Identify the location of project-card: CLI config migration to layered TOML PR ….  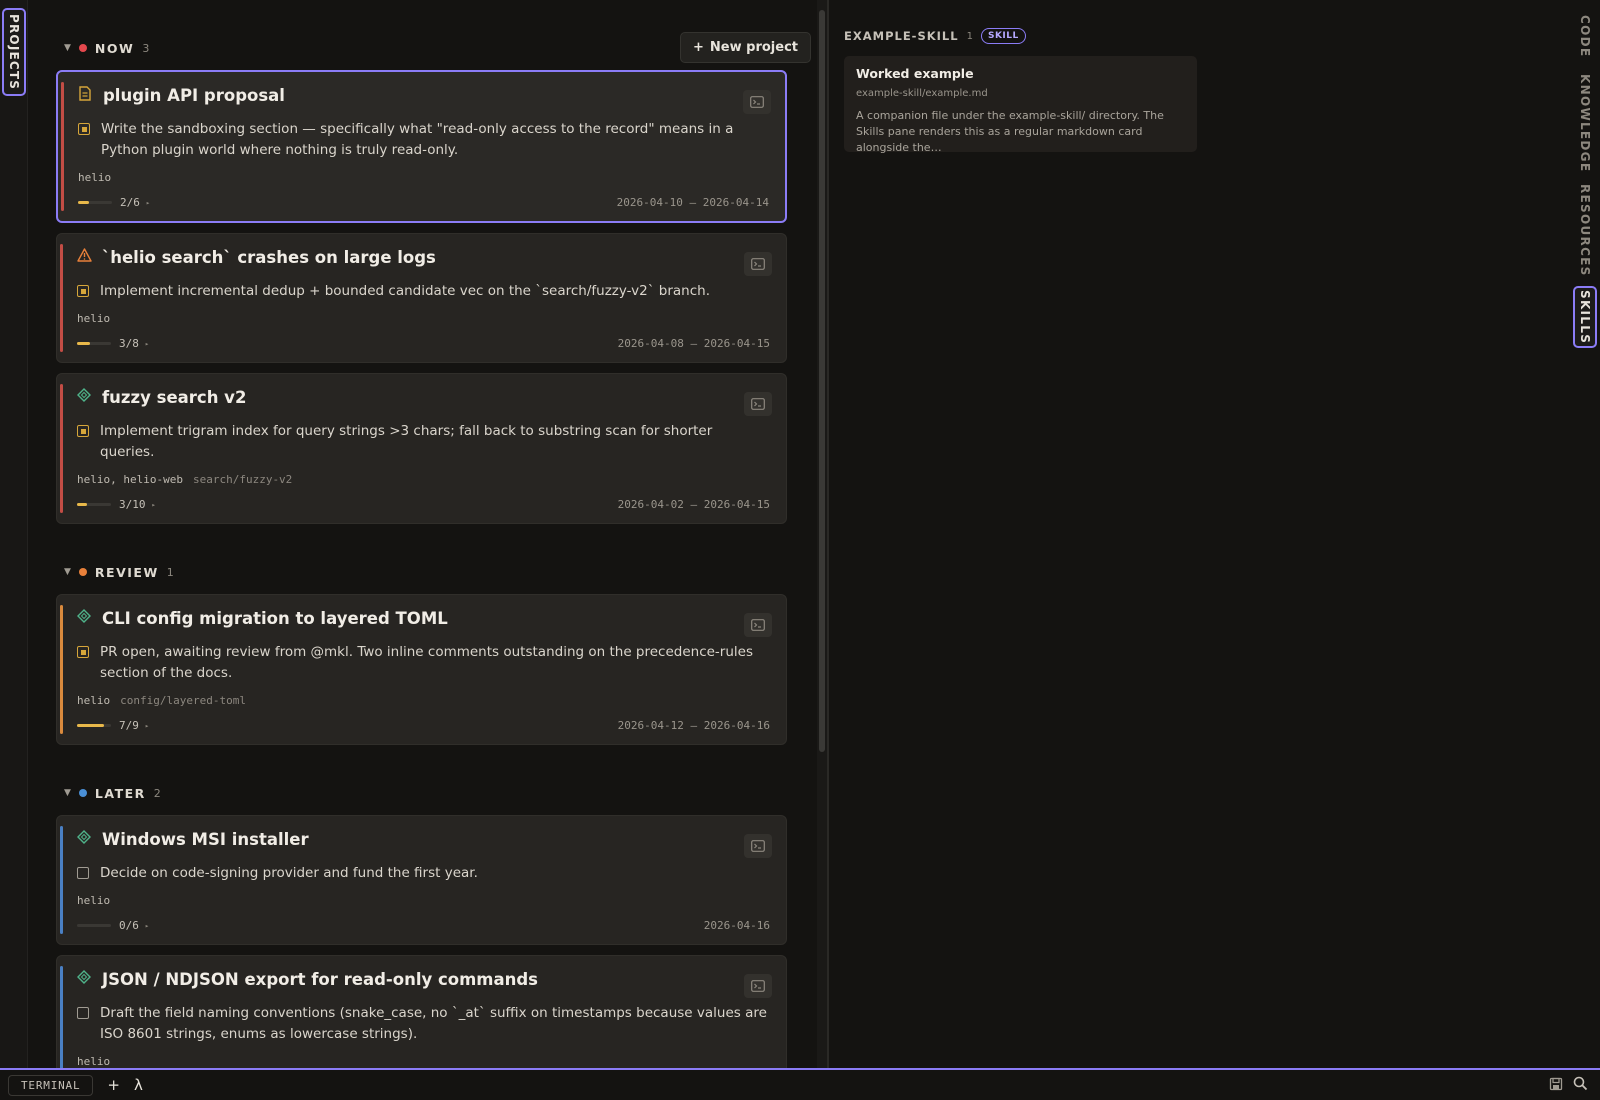
(421, 669).